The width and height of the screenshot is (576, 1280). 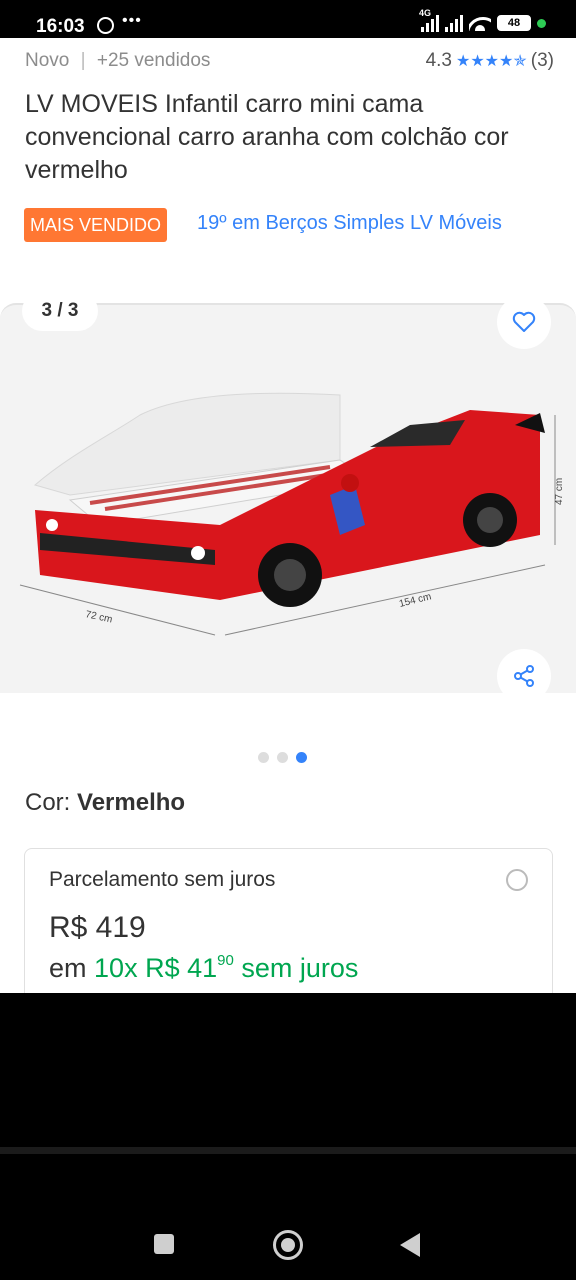 I want to click on recents-button, so click(x=164, y=1244).